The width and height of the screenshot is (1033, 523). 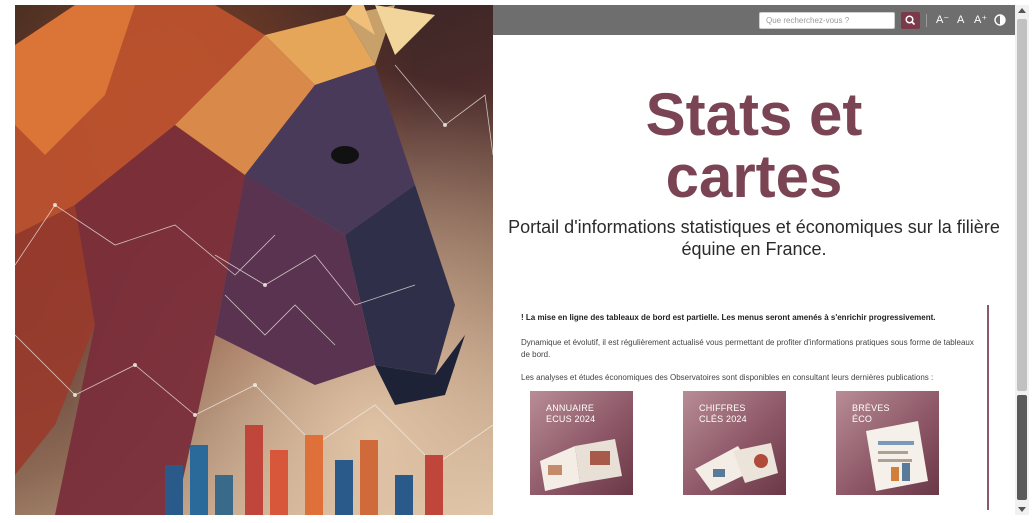 I want to click on newsletter-illustration, so click(x=897, y=456).